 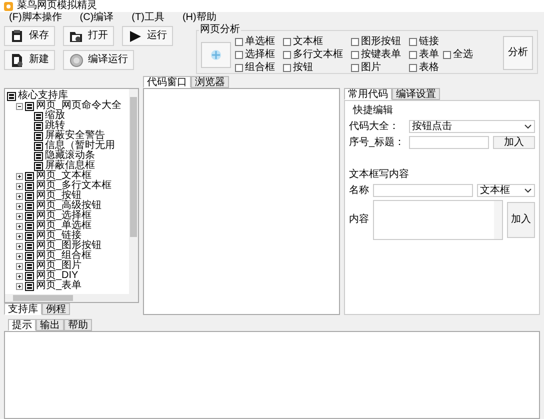 I want to click on tree-item: 网页_多行文本框, so click(x=74, y=186).